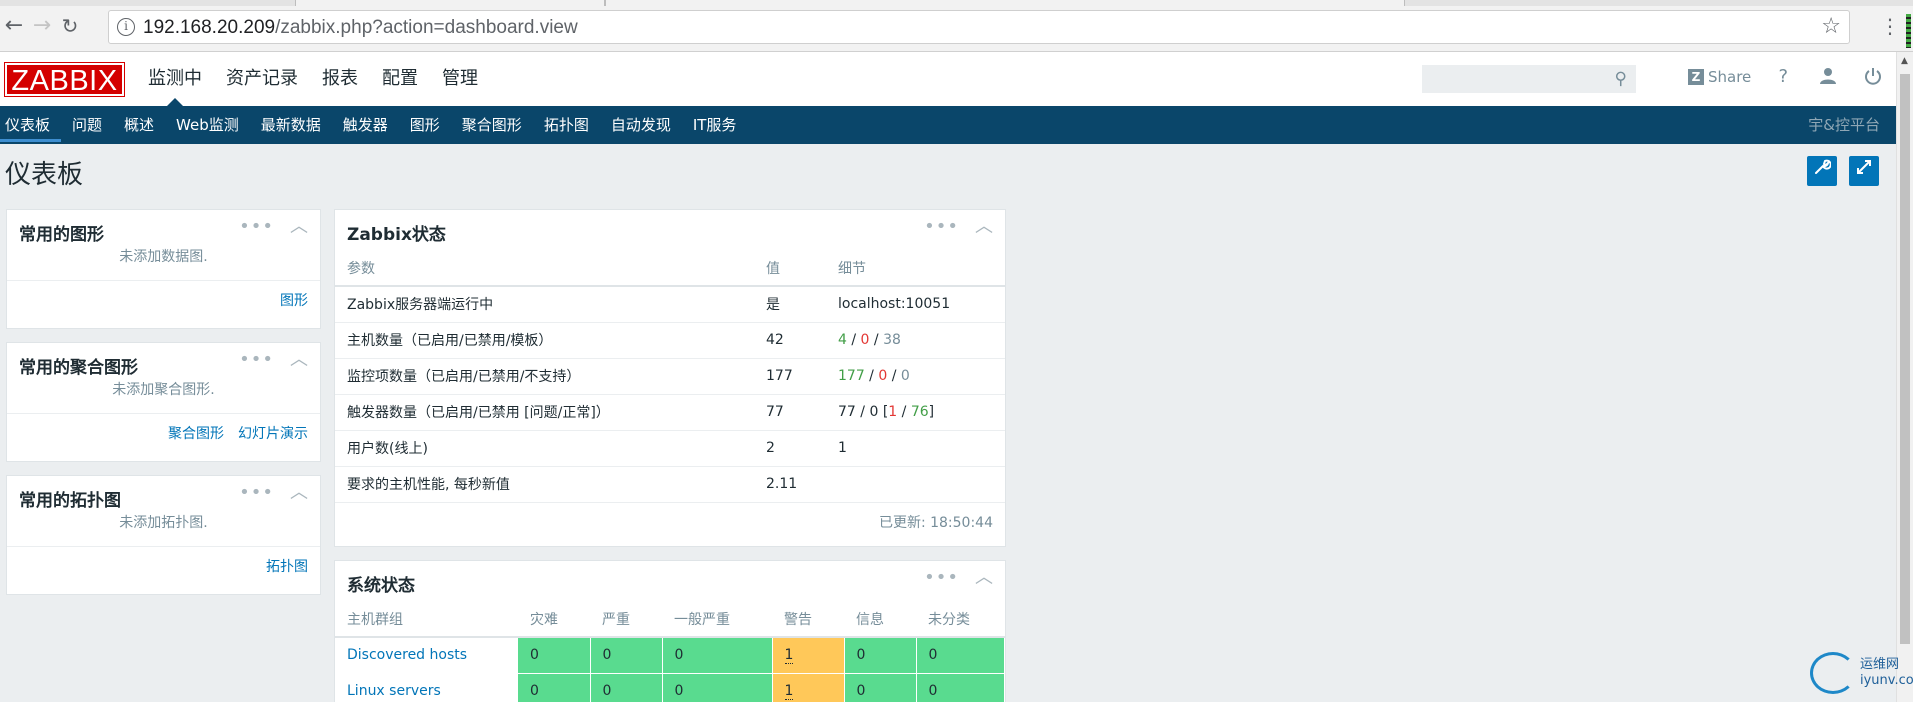 The height and width of the screenshot is (702, 1913). I want to click on detail-cell, so click(915, 484).